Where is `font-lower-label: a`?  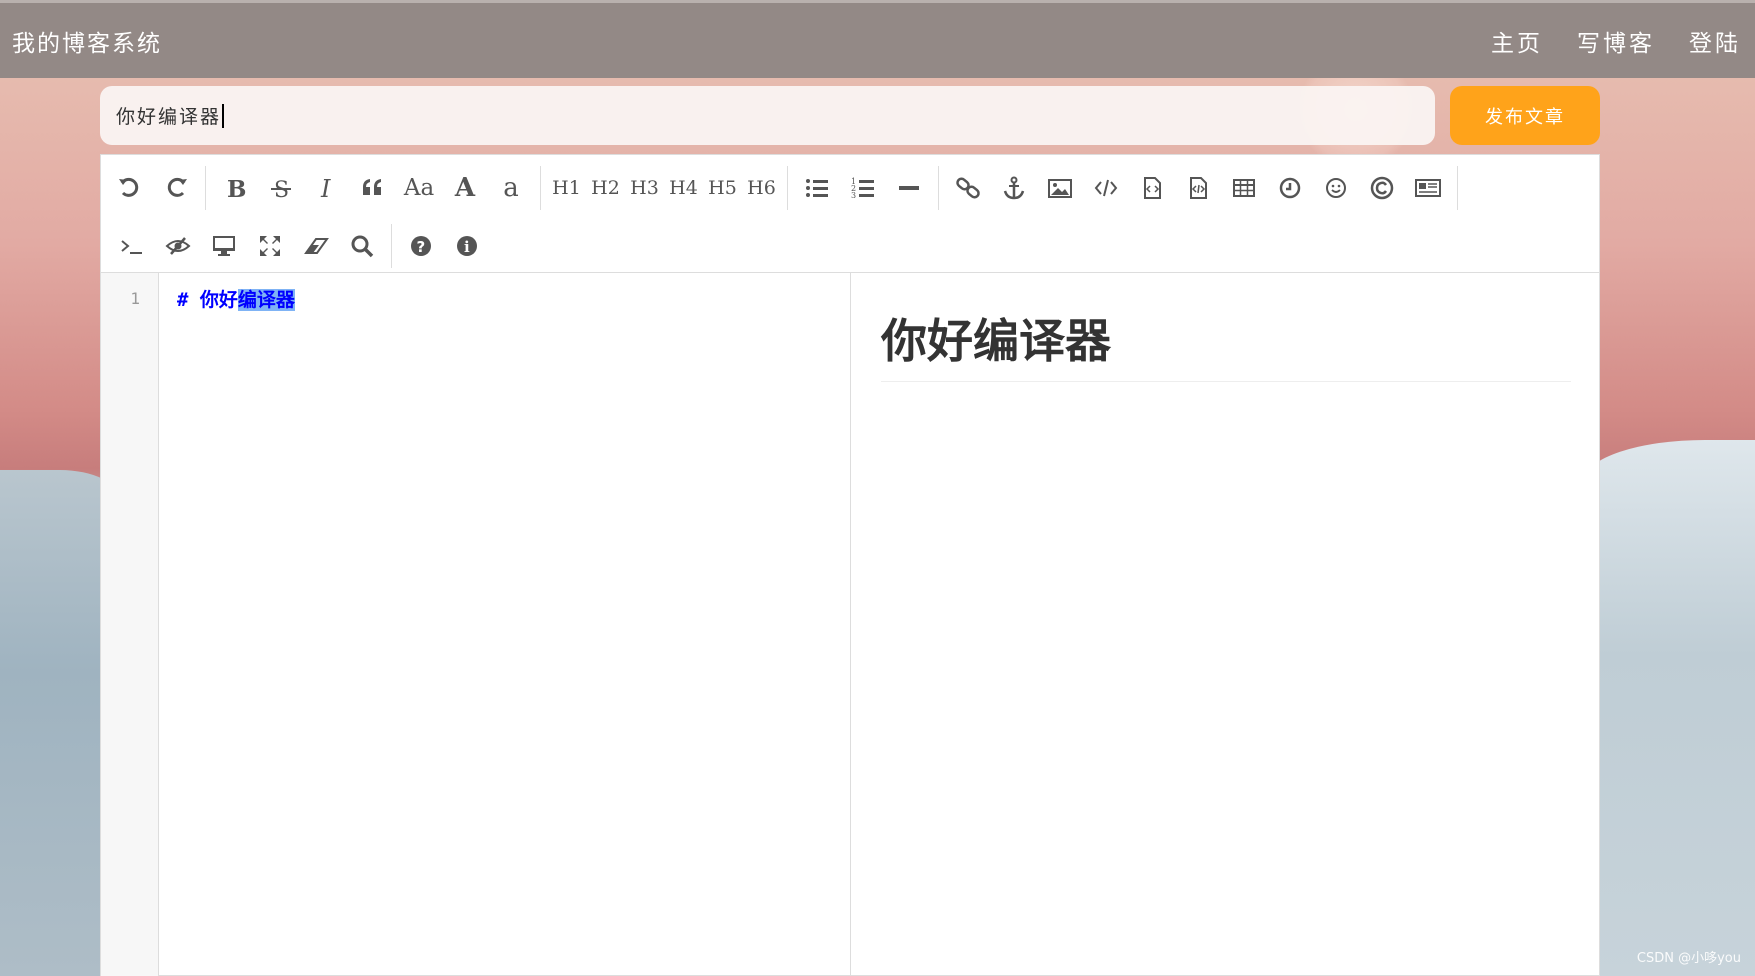
font-lower-label: a is located at coordinates (511, 188).